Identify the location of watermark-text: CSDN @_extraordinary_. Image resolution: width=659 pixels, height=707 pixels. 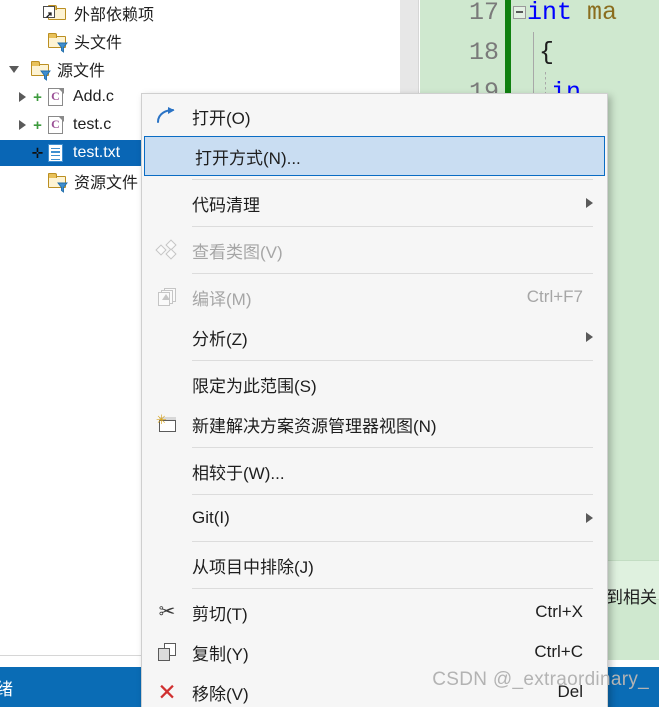
(540, 679).